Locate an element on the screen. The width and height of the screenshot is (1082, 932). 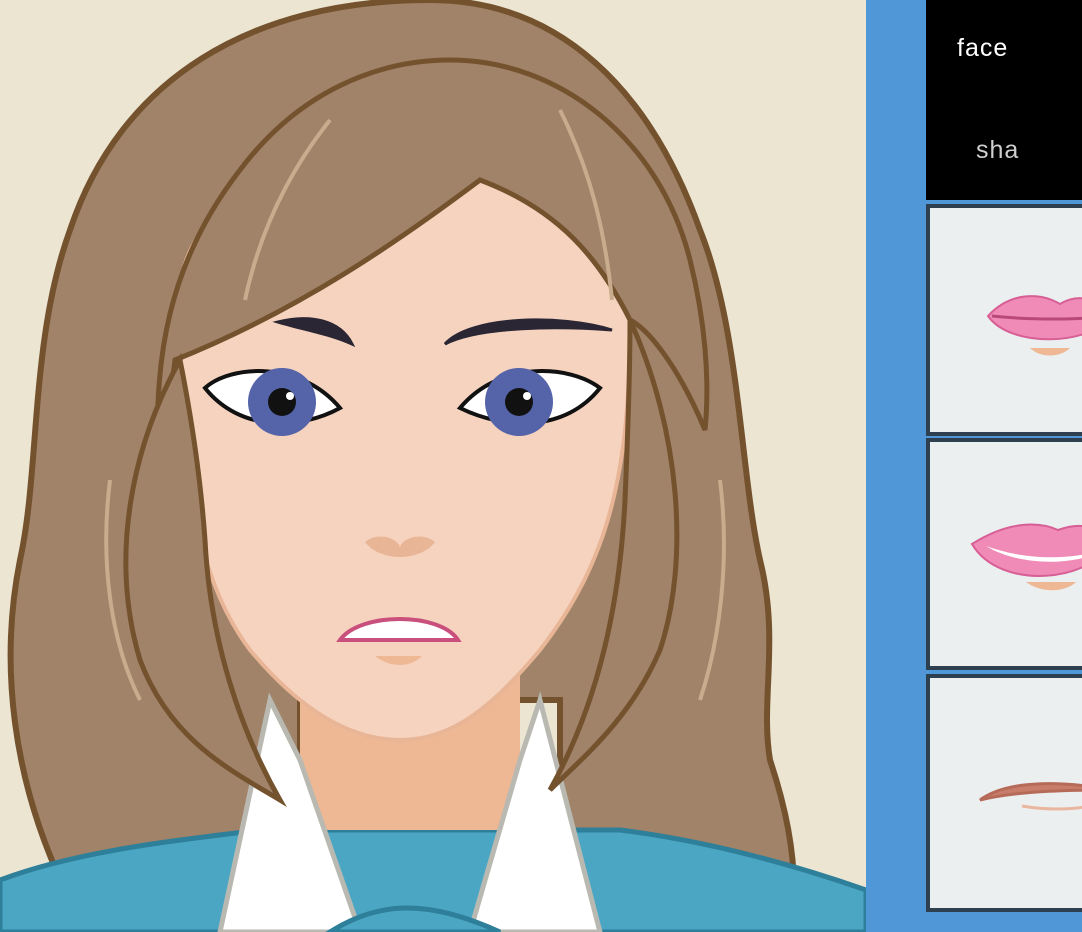
panel-title: face is located at coordinates (983, 48).